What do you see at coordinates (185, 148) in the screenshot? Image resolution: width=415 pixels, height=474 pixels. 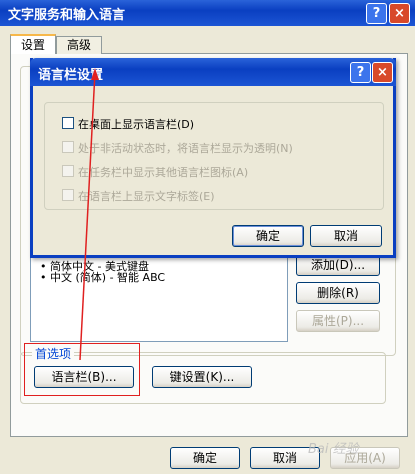 I see `transparent-label: 处于非活动状态时，将语言栏显示为透明(N)` at bounding box center [185, 148].